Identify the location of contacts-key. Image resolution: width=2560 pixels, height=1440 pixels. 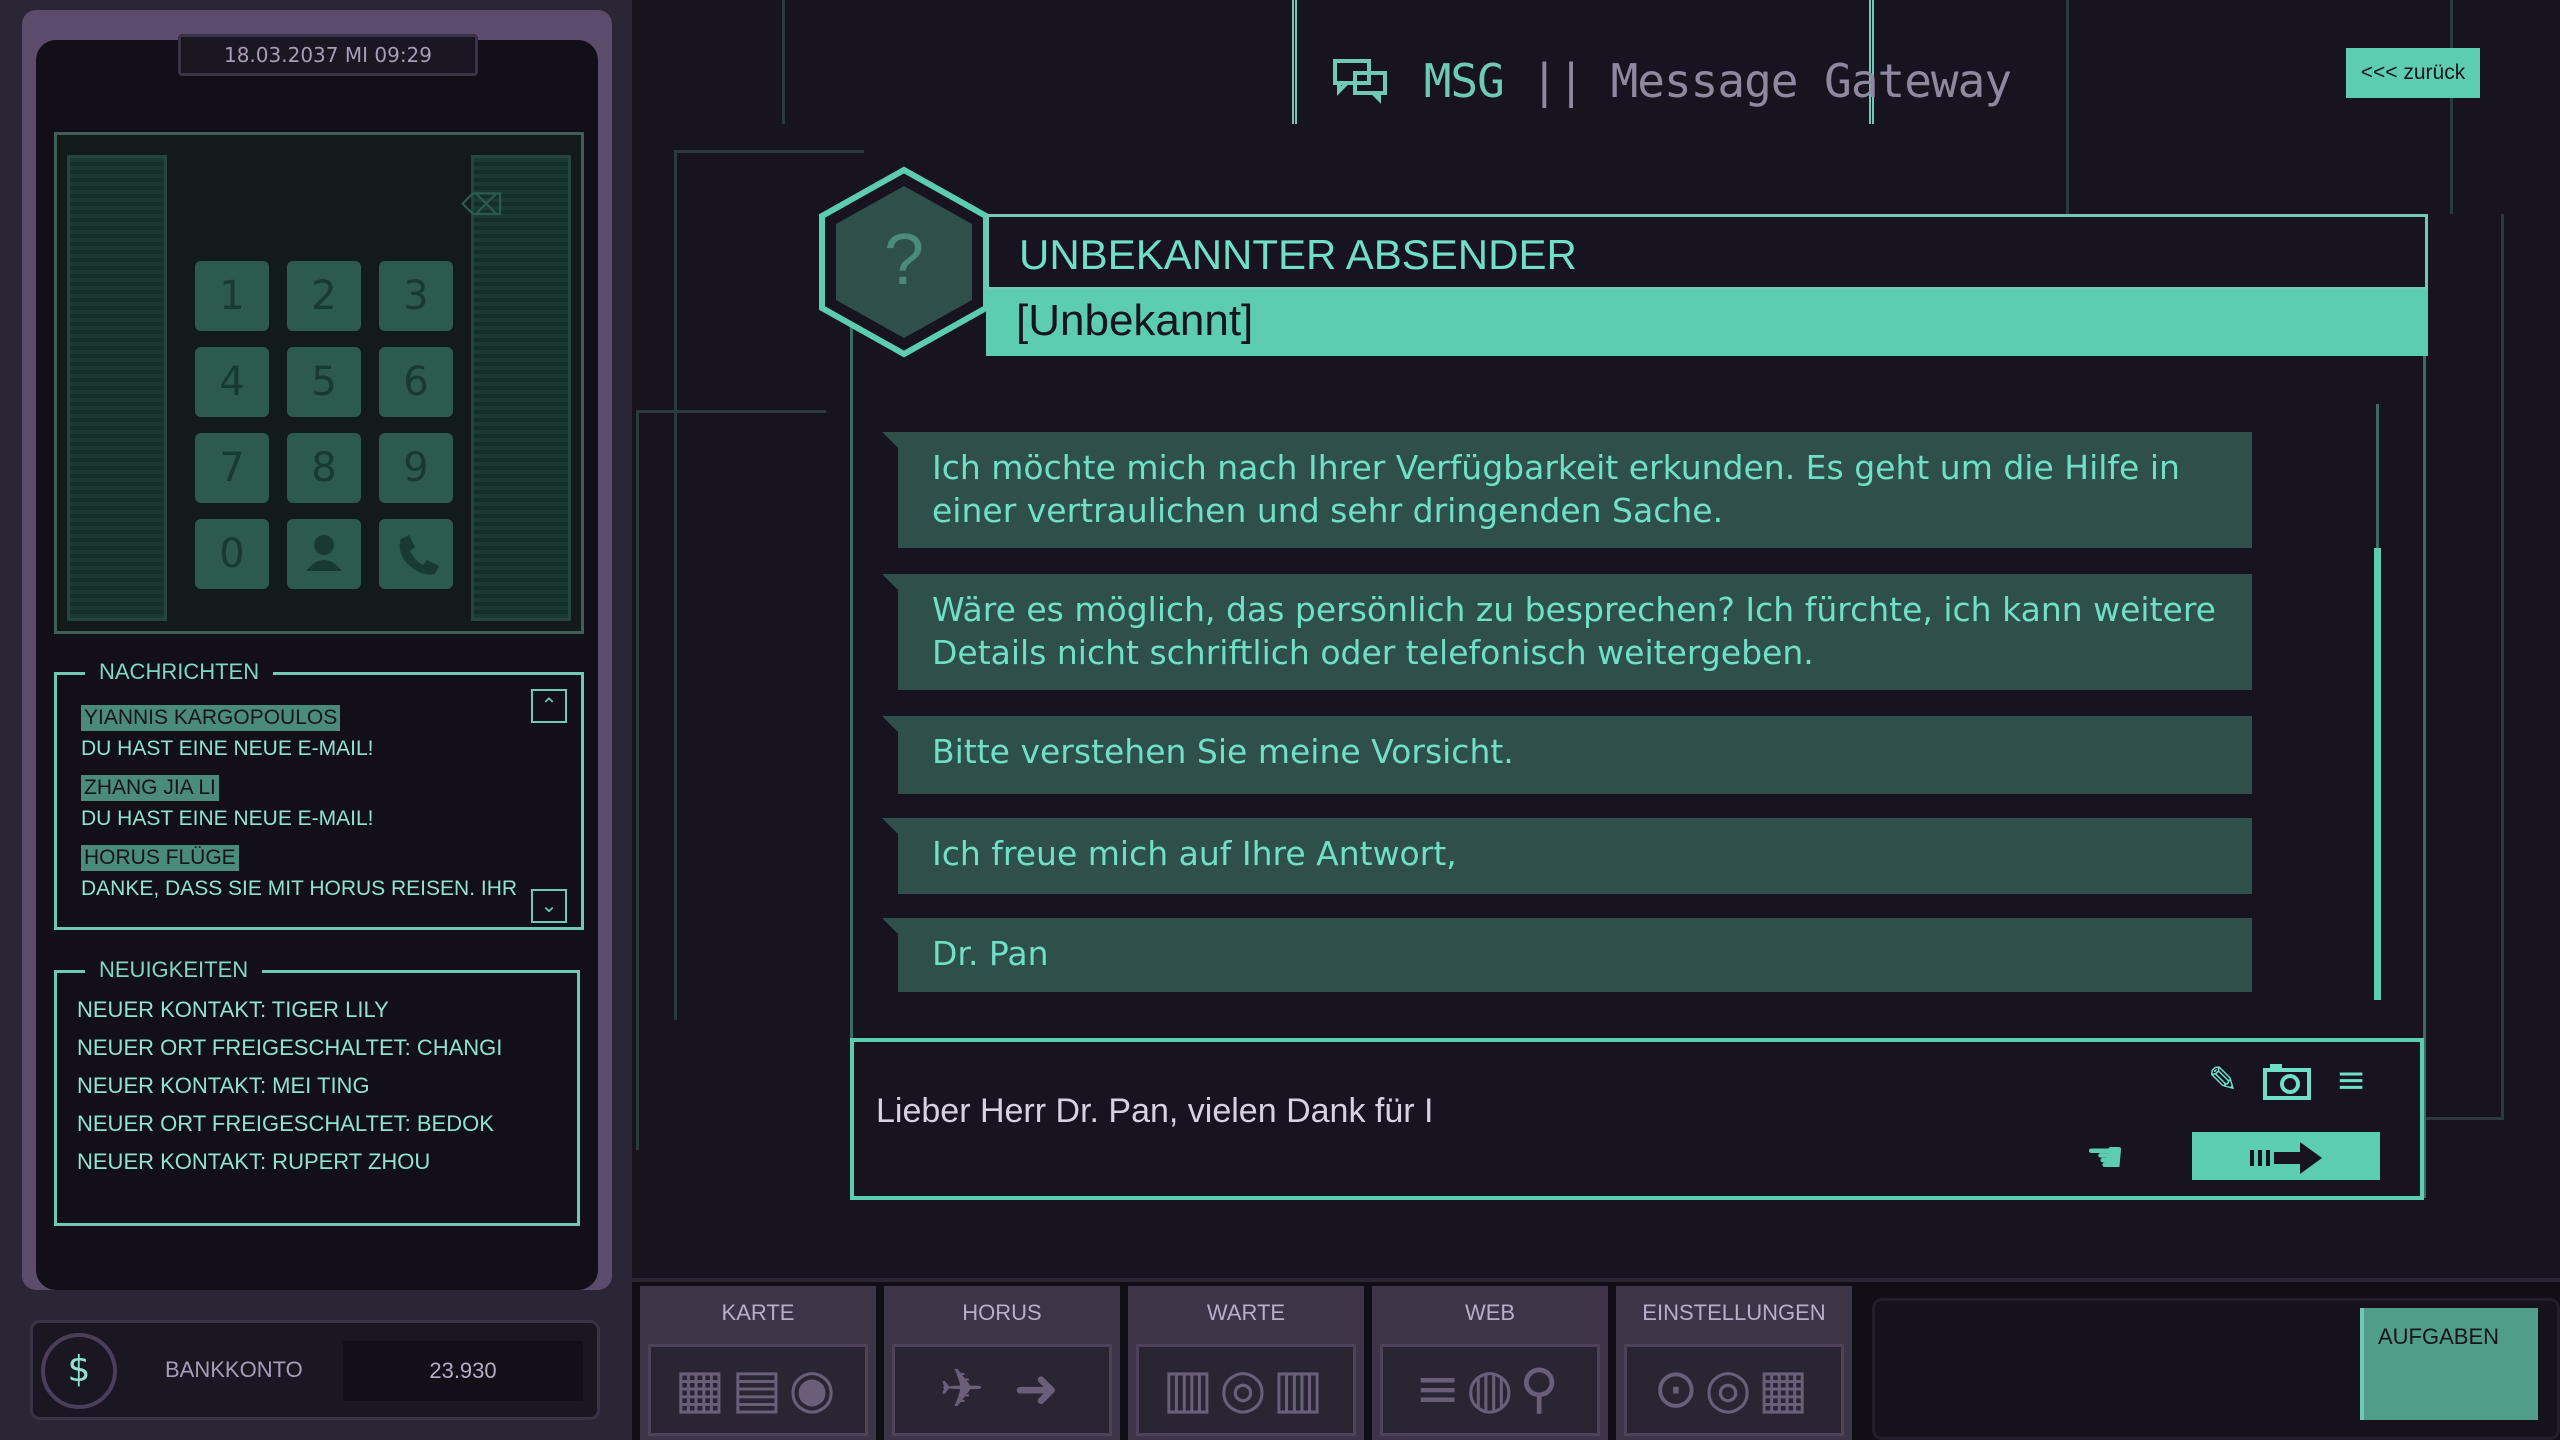
(324, 554).